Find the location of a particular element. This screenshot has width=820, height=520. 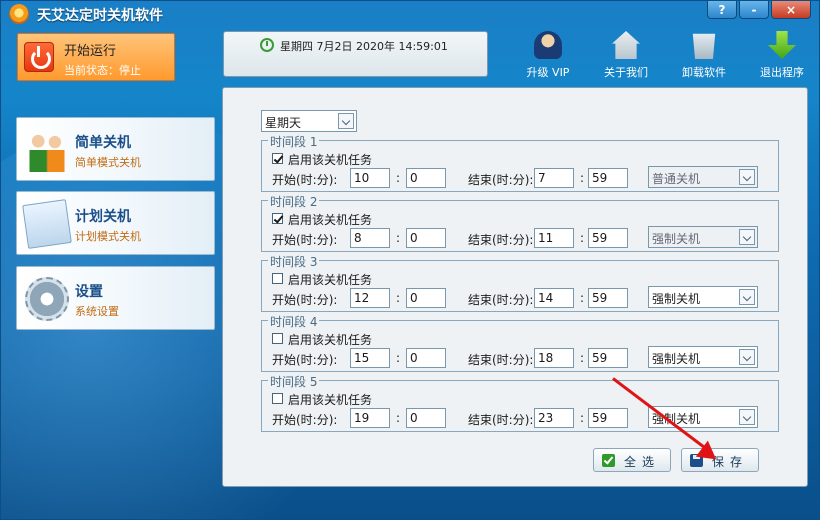

upgrade-vip-button: 升级 VIP is located at coordinates (548, 55).